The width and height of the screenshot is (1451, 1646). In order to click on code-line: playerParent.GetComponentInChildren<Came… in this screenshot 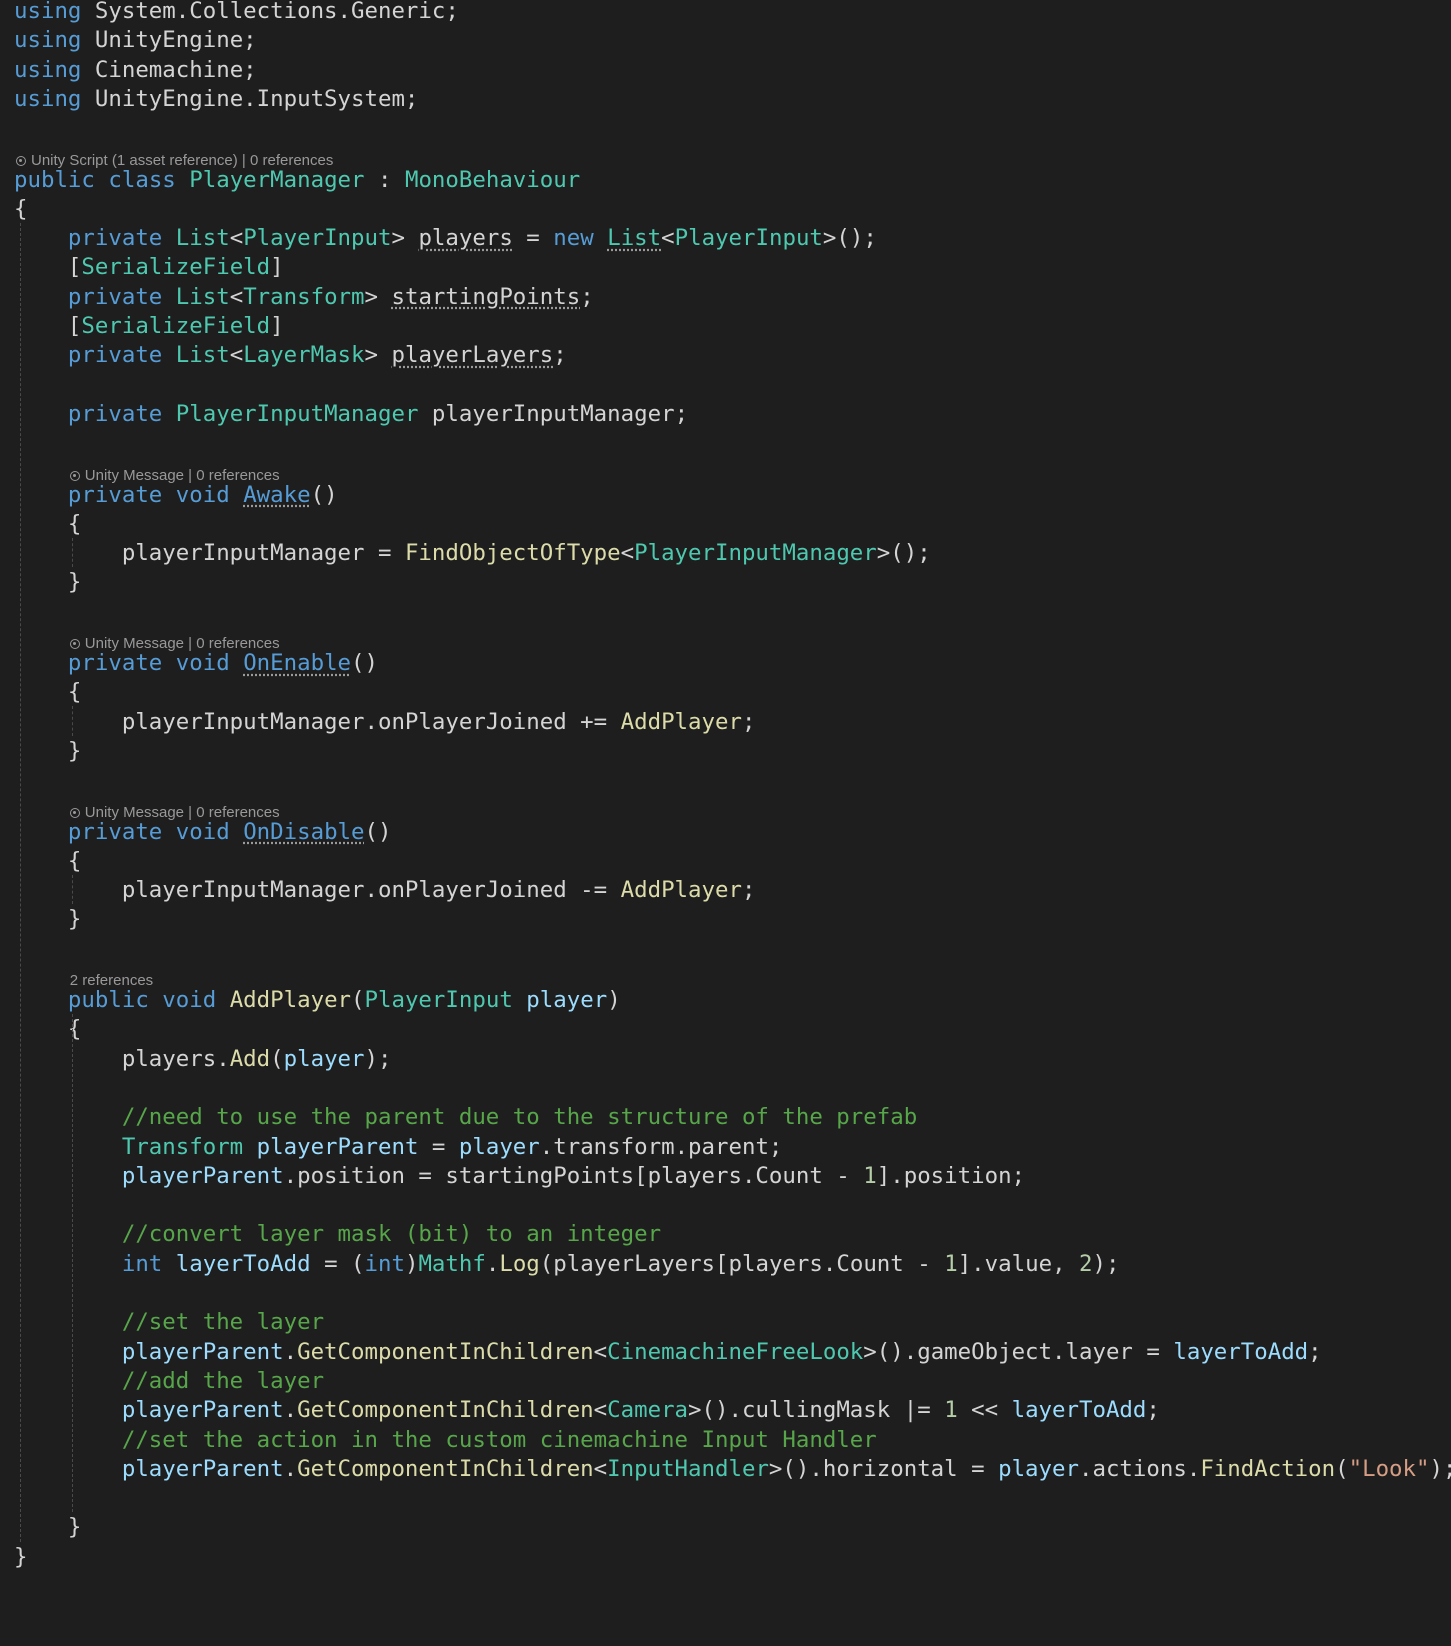, I will do `click(587, 1410)`.